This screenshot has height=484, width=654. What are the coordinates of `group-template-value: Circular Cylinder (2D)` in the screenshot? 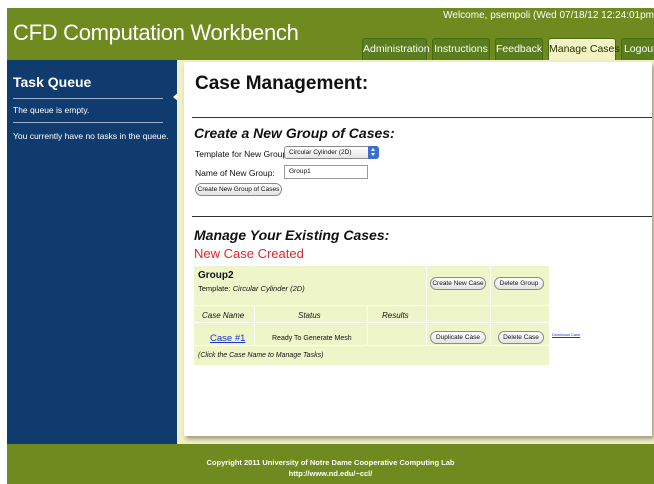 It's located at (268, 288).